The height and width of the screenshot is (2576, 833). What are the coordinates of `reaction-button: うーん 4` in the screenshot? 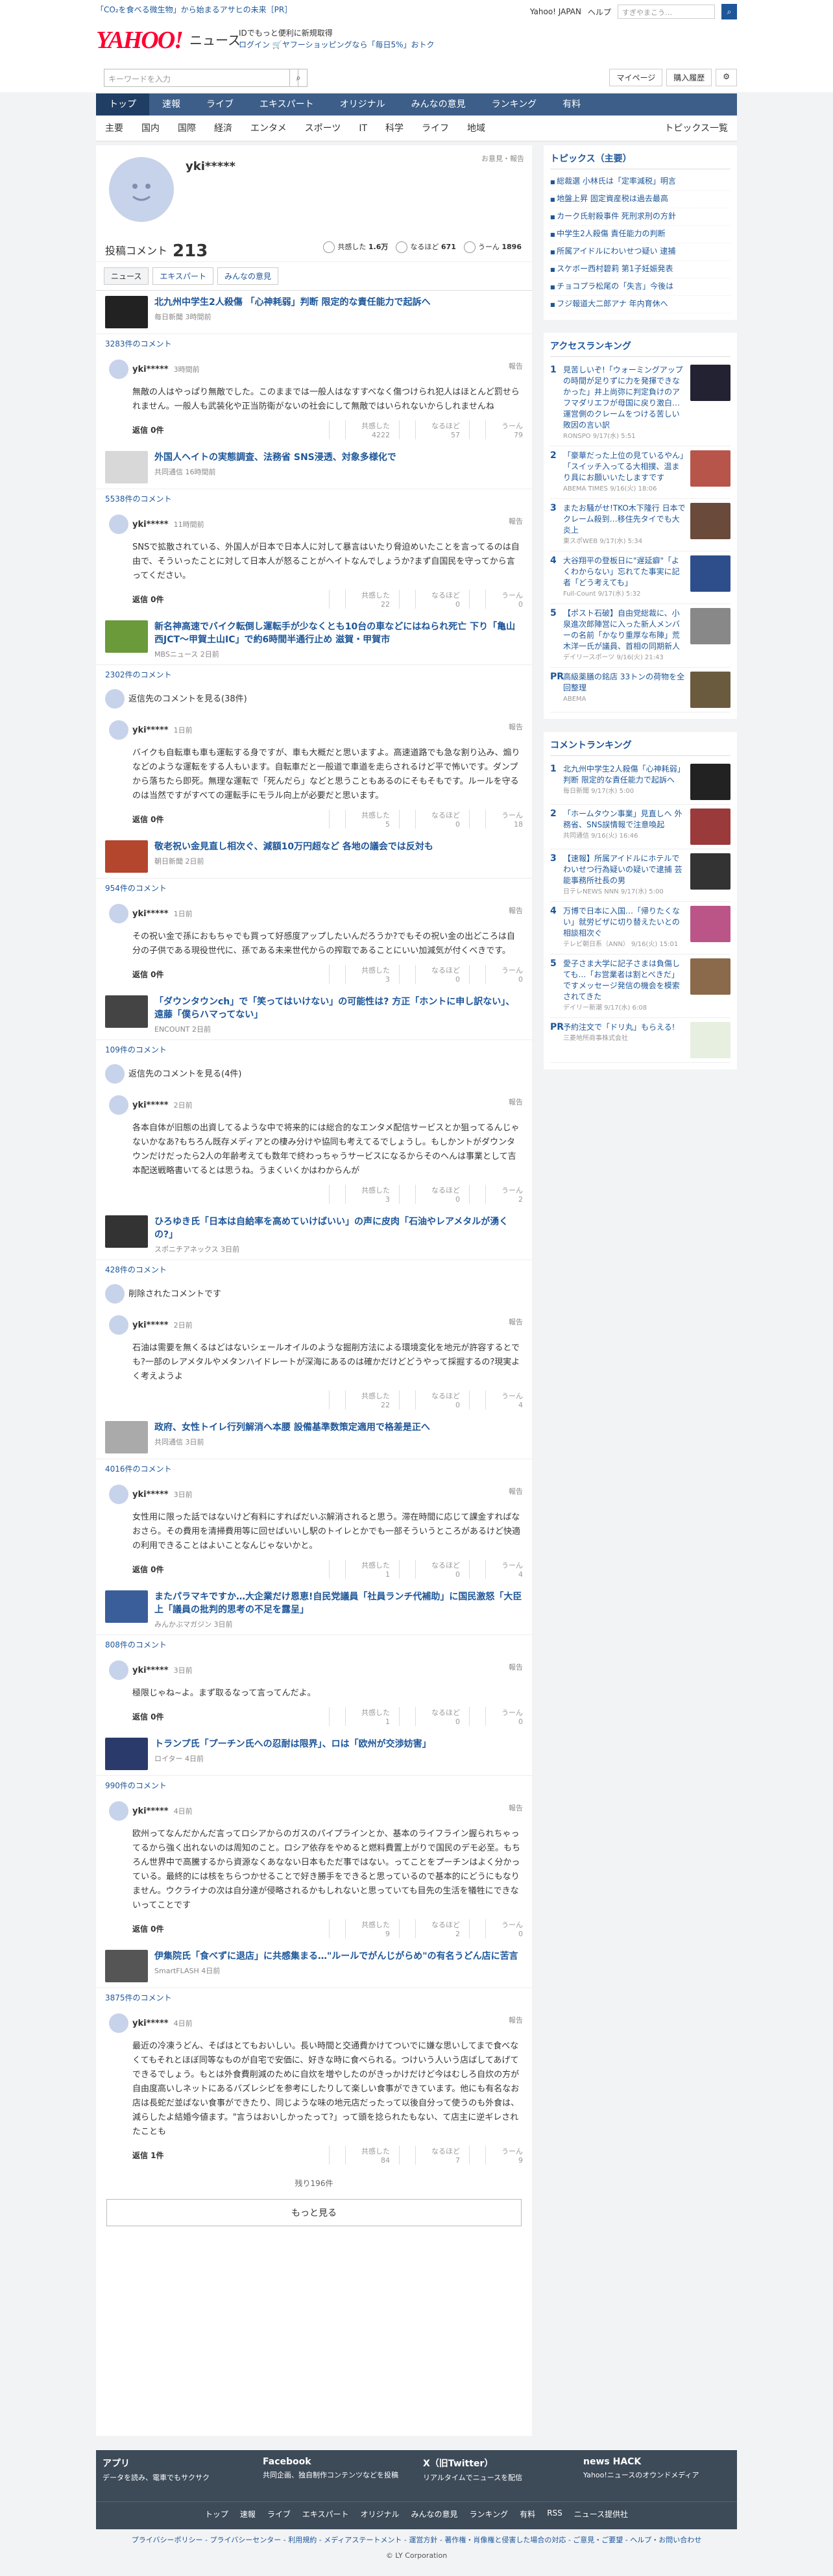 It's located at (496, 1569).